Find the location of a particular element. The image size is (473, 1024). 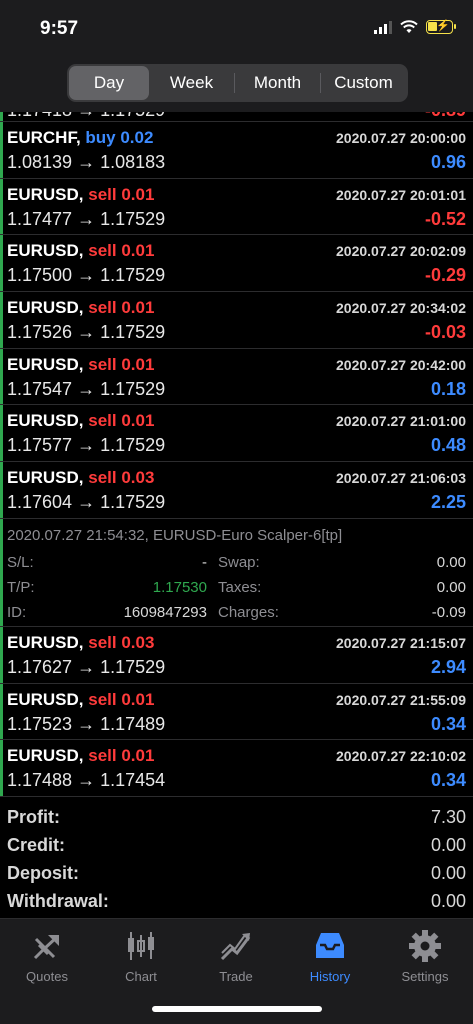

deal-time: 2020.07.27 22:10:02 is located at coordinates (401, 756).